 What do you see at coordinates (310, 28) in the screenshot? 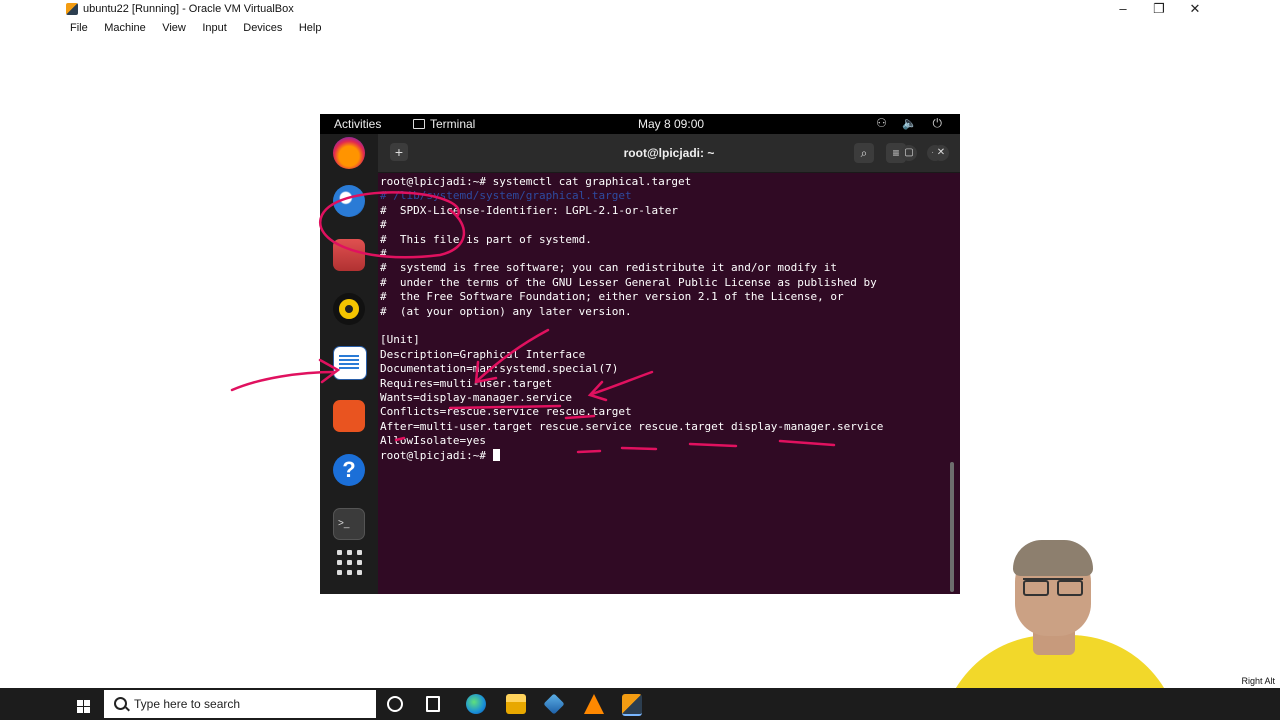
I see `menu-help: Help` at bounding box center [310, 28].